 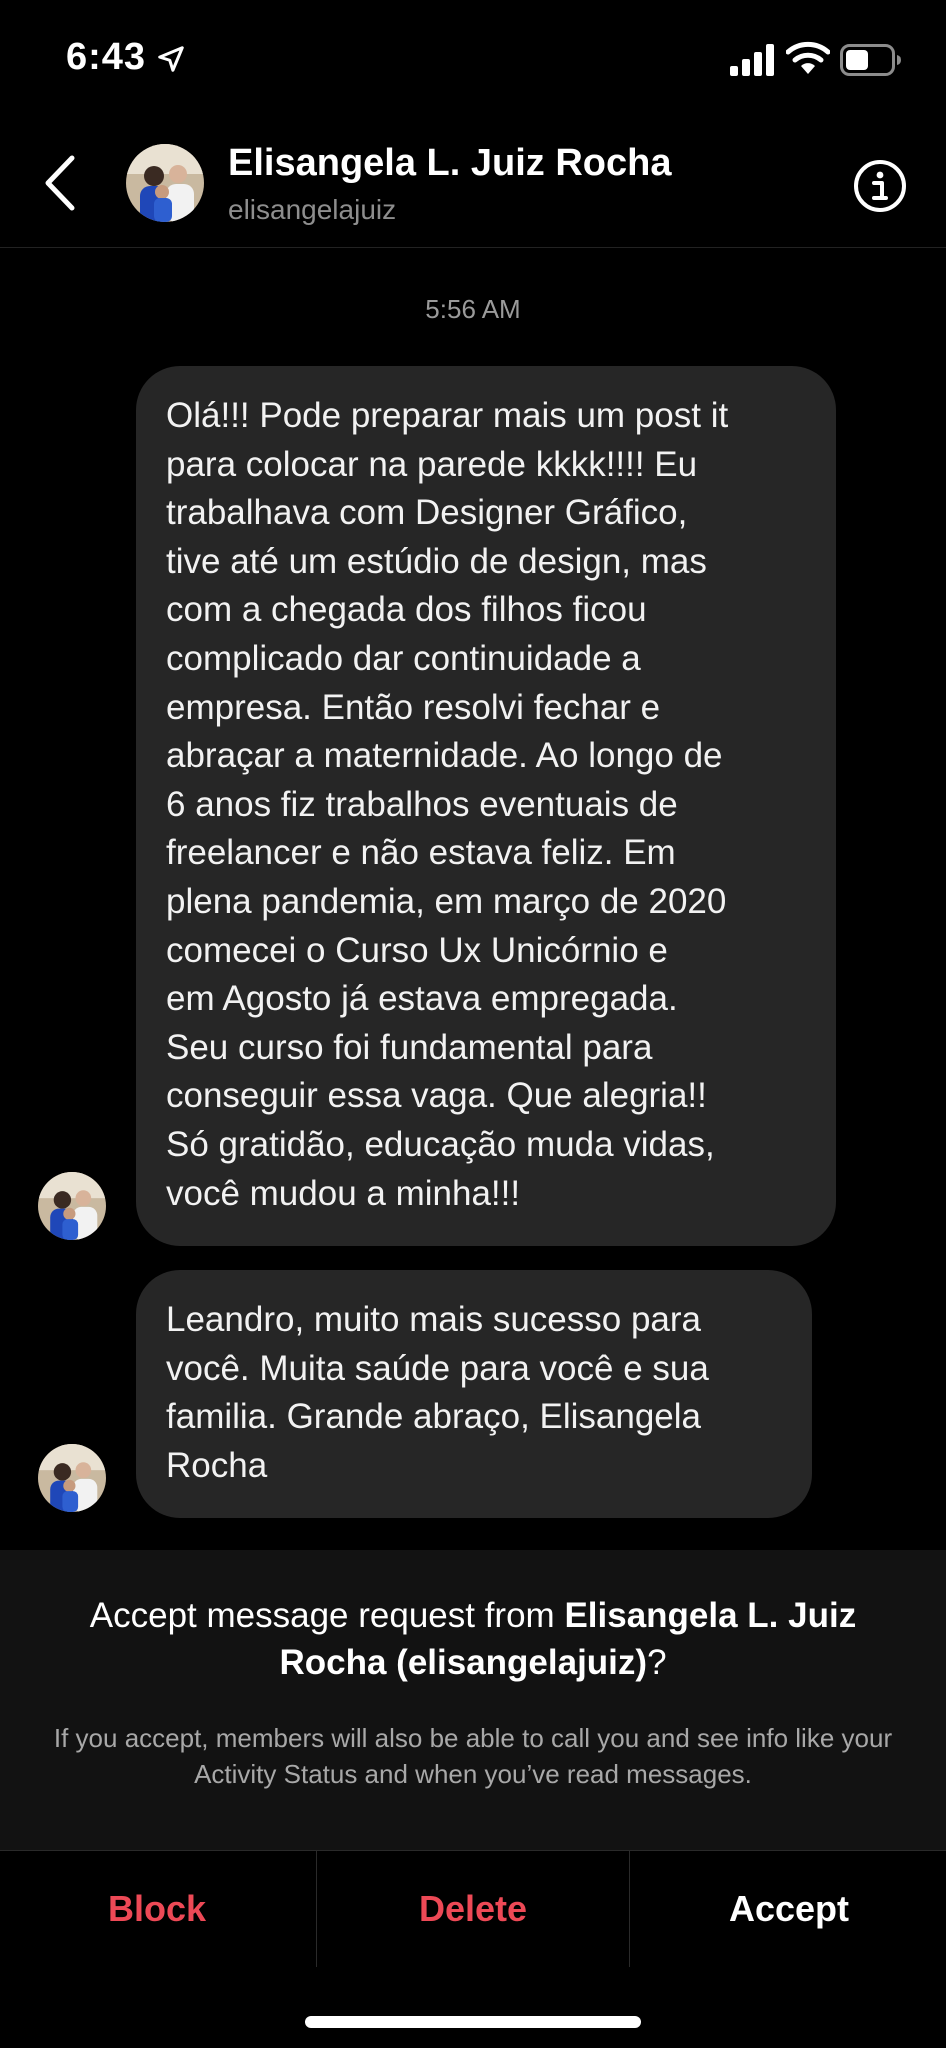 What do you see at coordinates (789, 1909) in the screenshot?
I see `accept-button: Accept` at bounding box center [789, 1909].